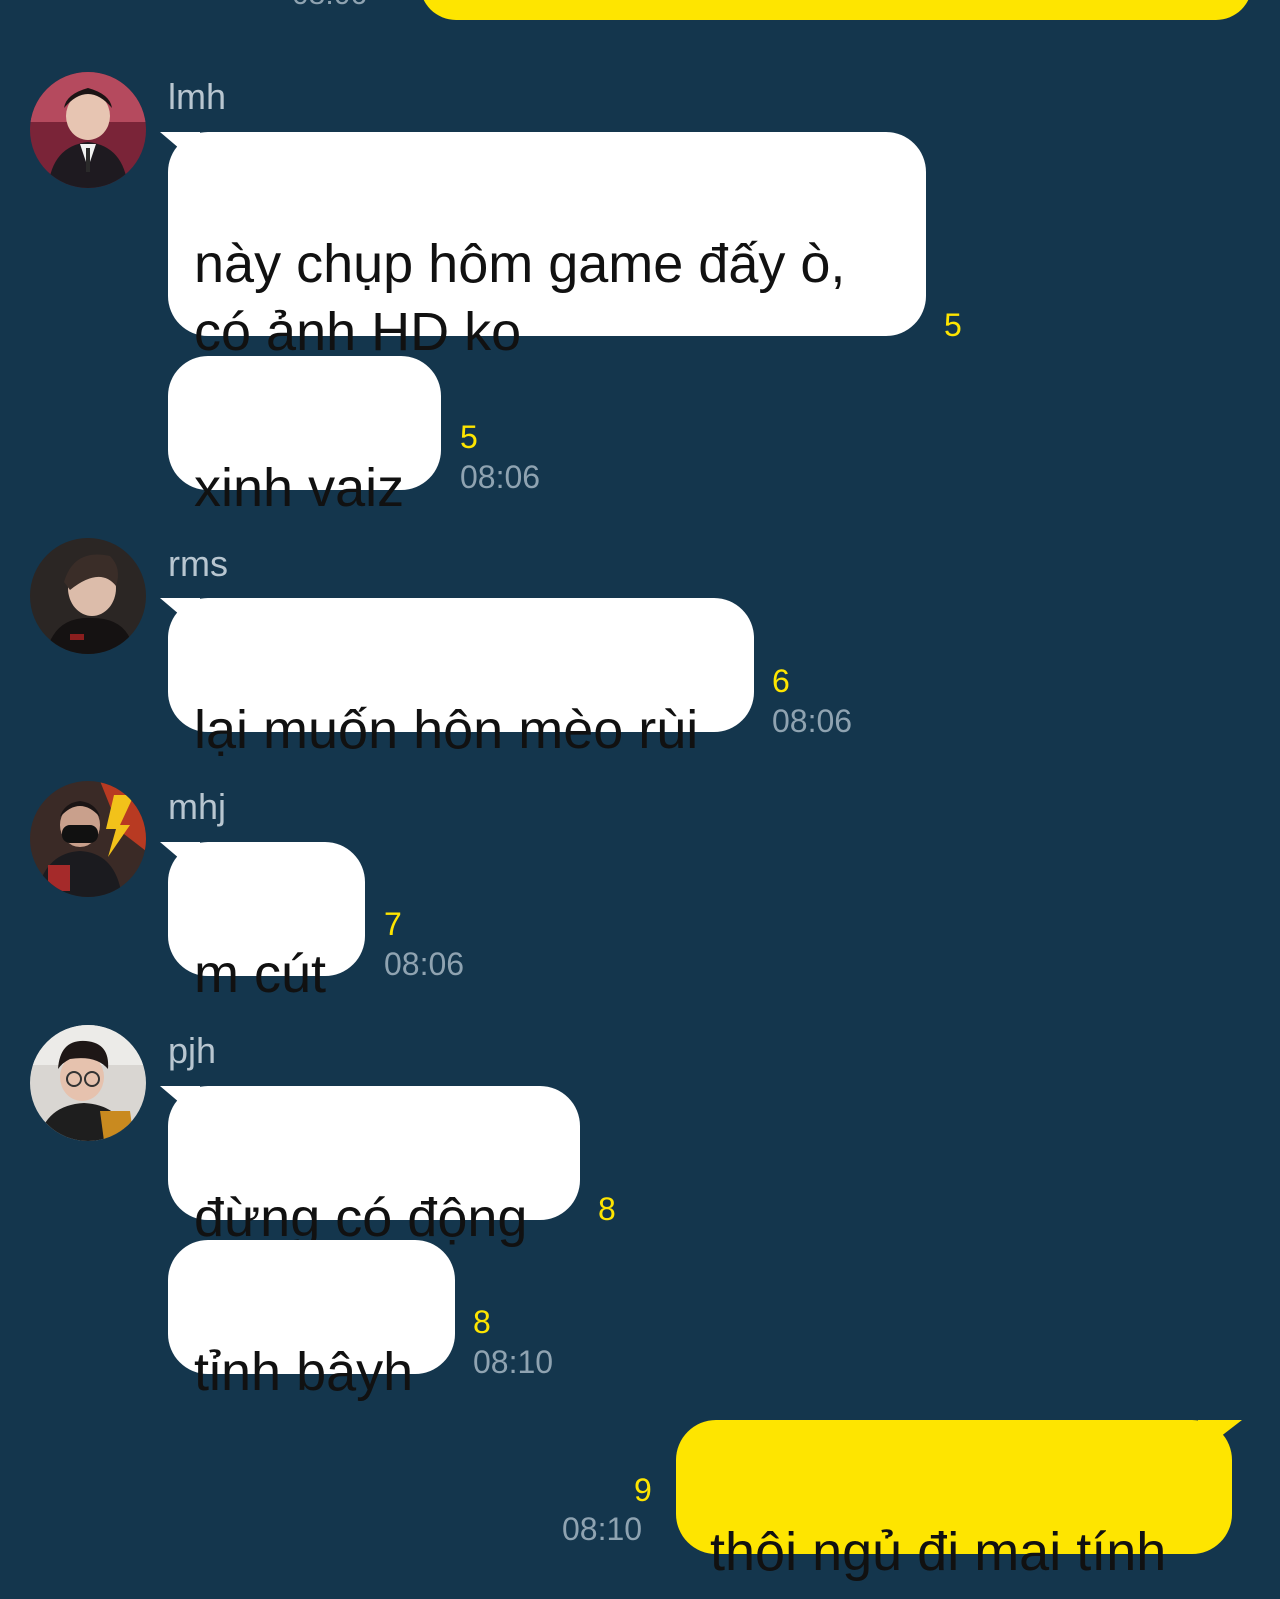 The width and height of the screenshot is (1280, 1599). What do you see at coordinates (260, 974) in the screenshot?
I see `message-text: m cút` at bounding box center [260, 974].